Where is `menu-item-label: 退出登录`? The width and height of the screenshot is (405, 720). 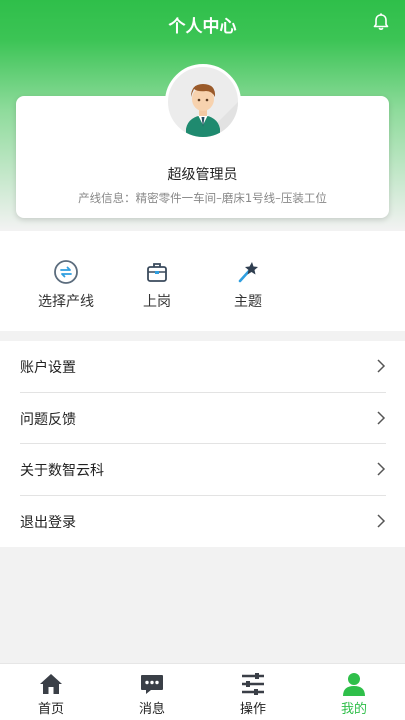
menu-item-label: 退出登录 is located at coordinates (48, 522).